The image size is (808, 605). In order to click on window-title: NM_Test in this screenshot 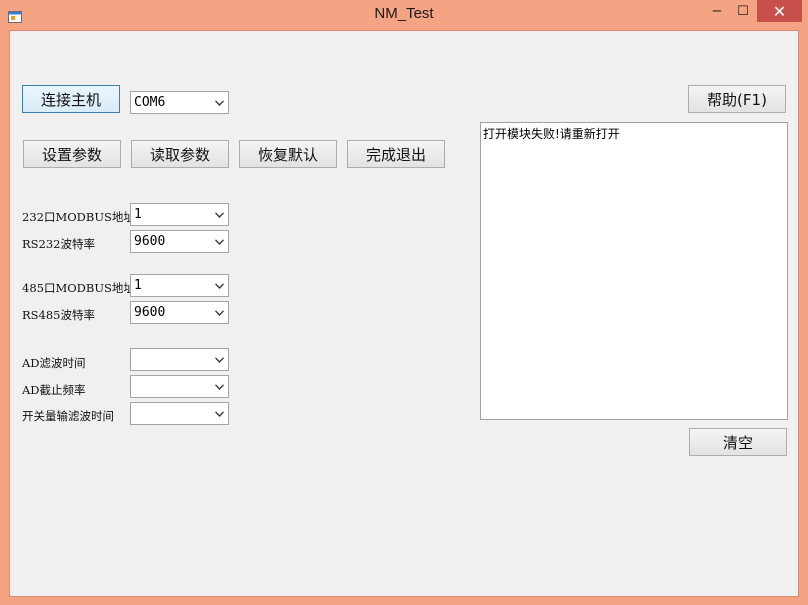, I will do `click(404, 13)`.